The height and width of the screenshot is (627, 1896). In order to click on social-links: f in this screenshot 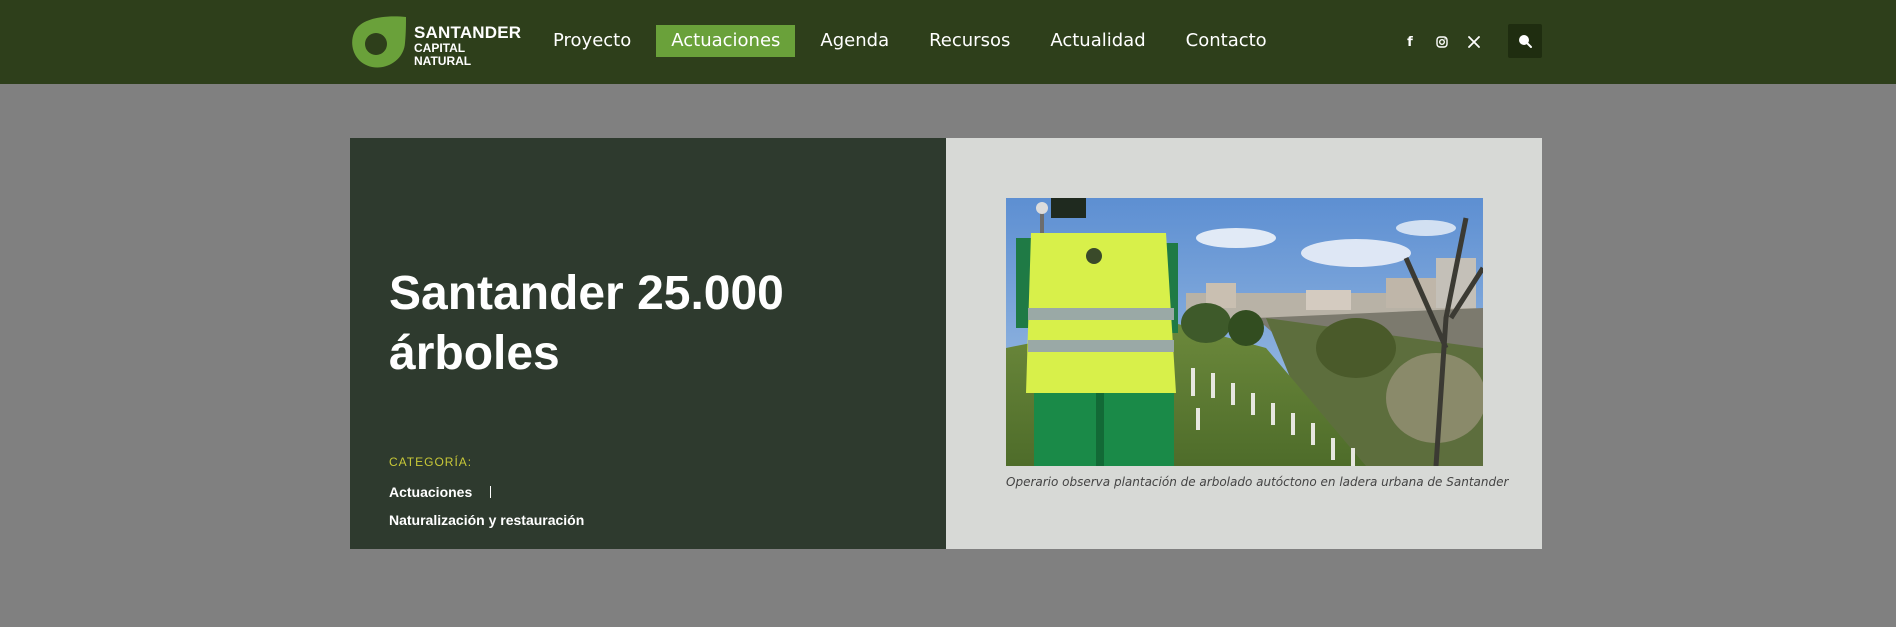, I will do `click(1444, 42)`.